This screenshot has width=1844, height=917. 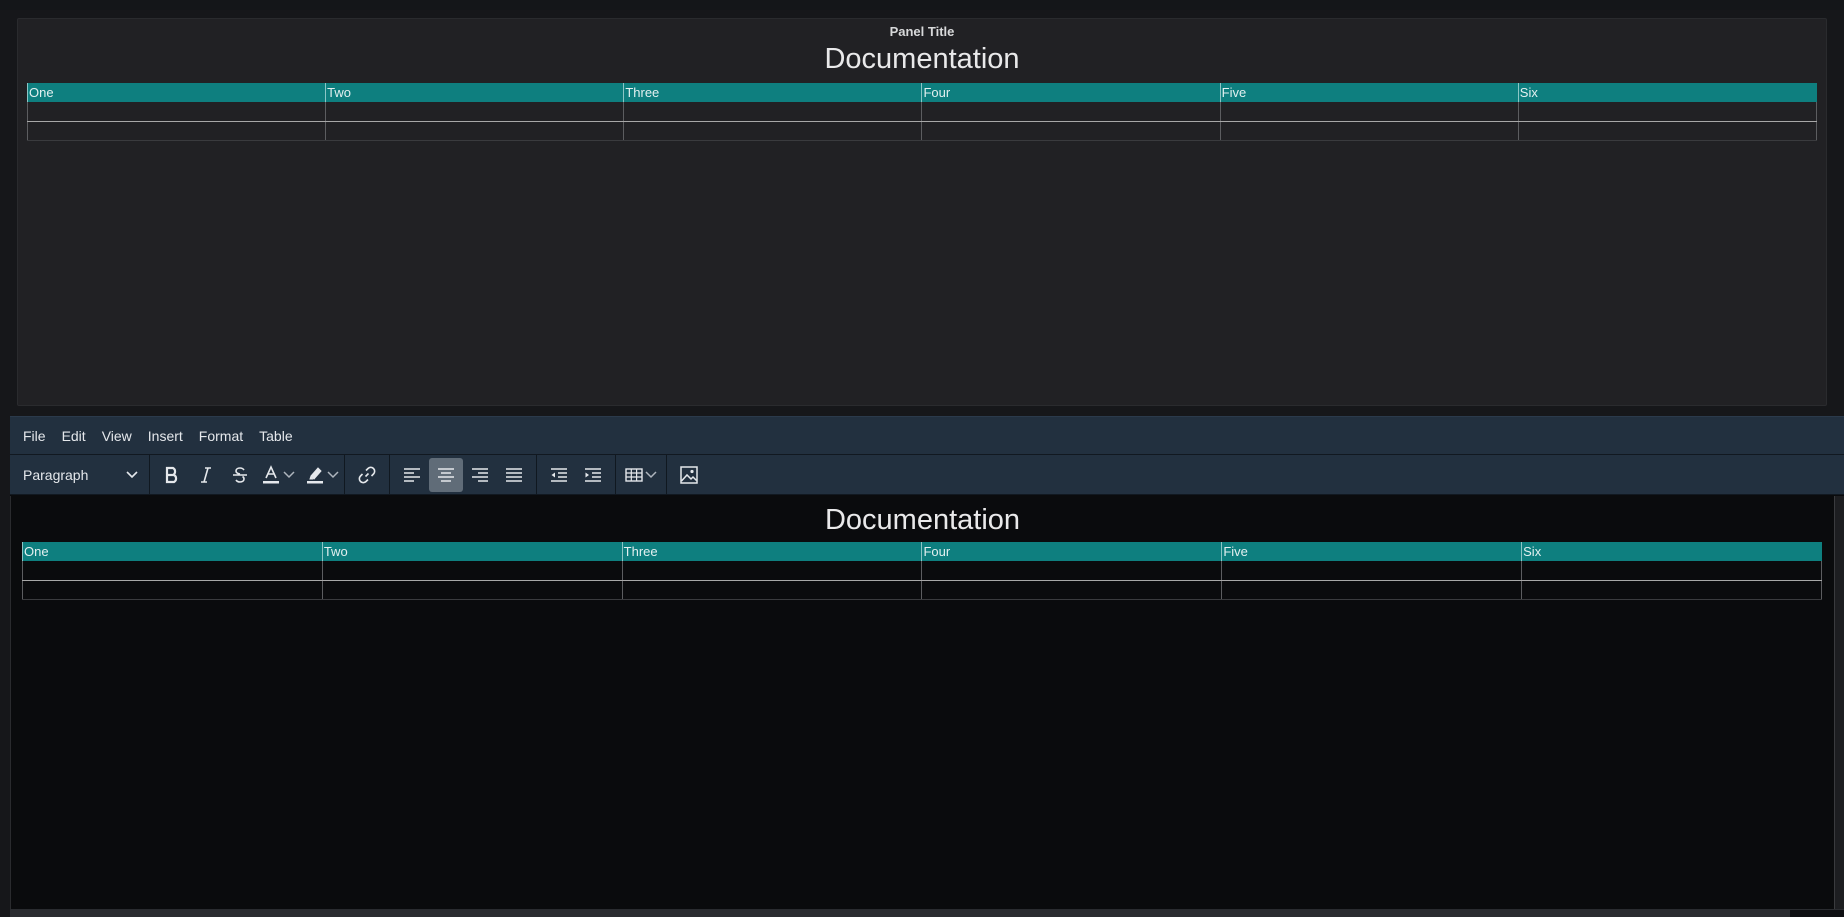 I want to click on editor-menubar: File Edit View Insert Format Table, so click(x=927, y=435).